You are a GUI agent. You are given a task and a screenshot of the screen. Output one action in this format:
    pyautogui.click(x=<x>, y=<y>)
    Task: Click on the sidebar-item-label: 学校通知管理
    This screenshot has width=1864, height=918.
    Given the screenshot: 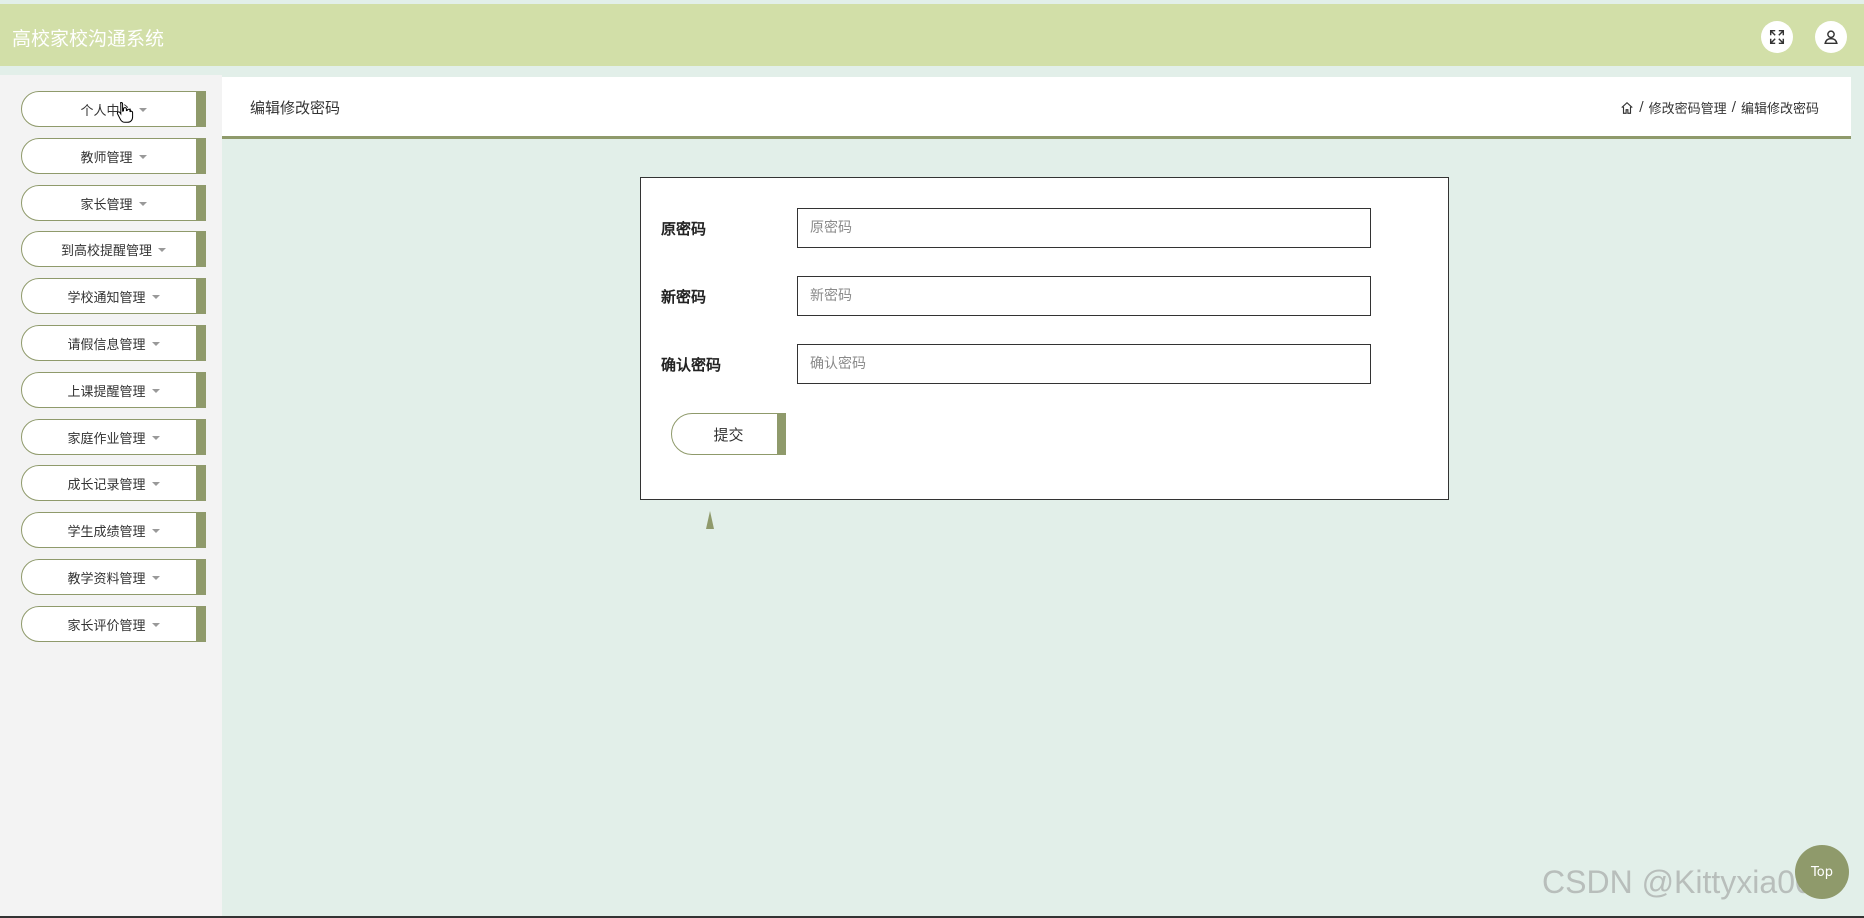 What is the action you would take?
    pyautogui.click(x=106, y=298)
    